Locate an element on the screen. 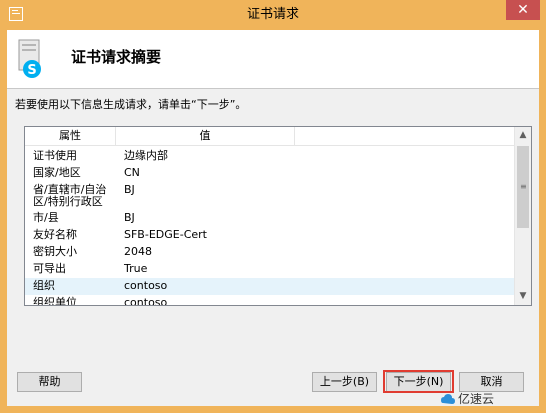 The image size is (546, 413). property-cell: 组织 is located at coordinates (44, 285).